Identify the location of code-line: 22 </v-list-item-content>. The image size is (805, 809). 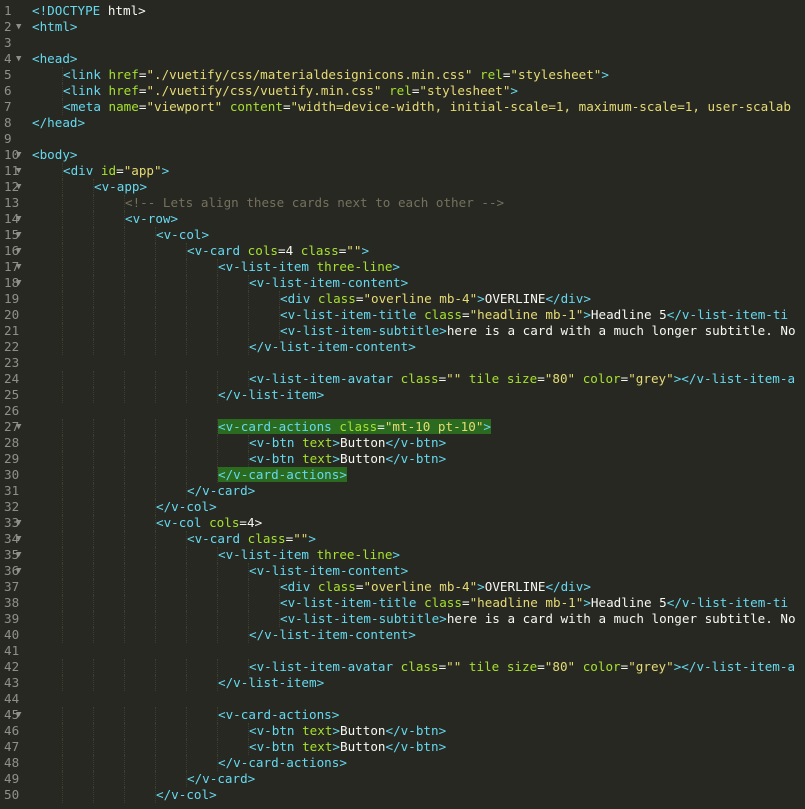
(402, 347).